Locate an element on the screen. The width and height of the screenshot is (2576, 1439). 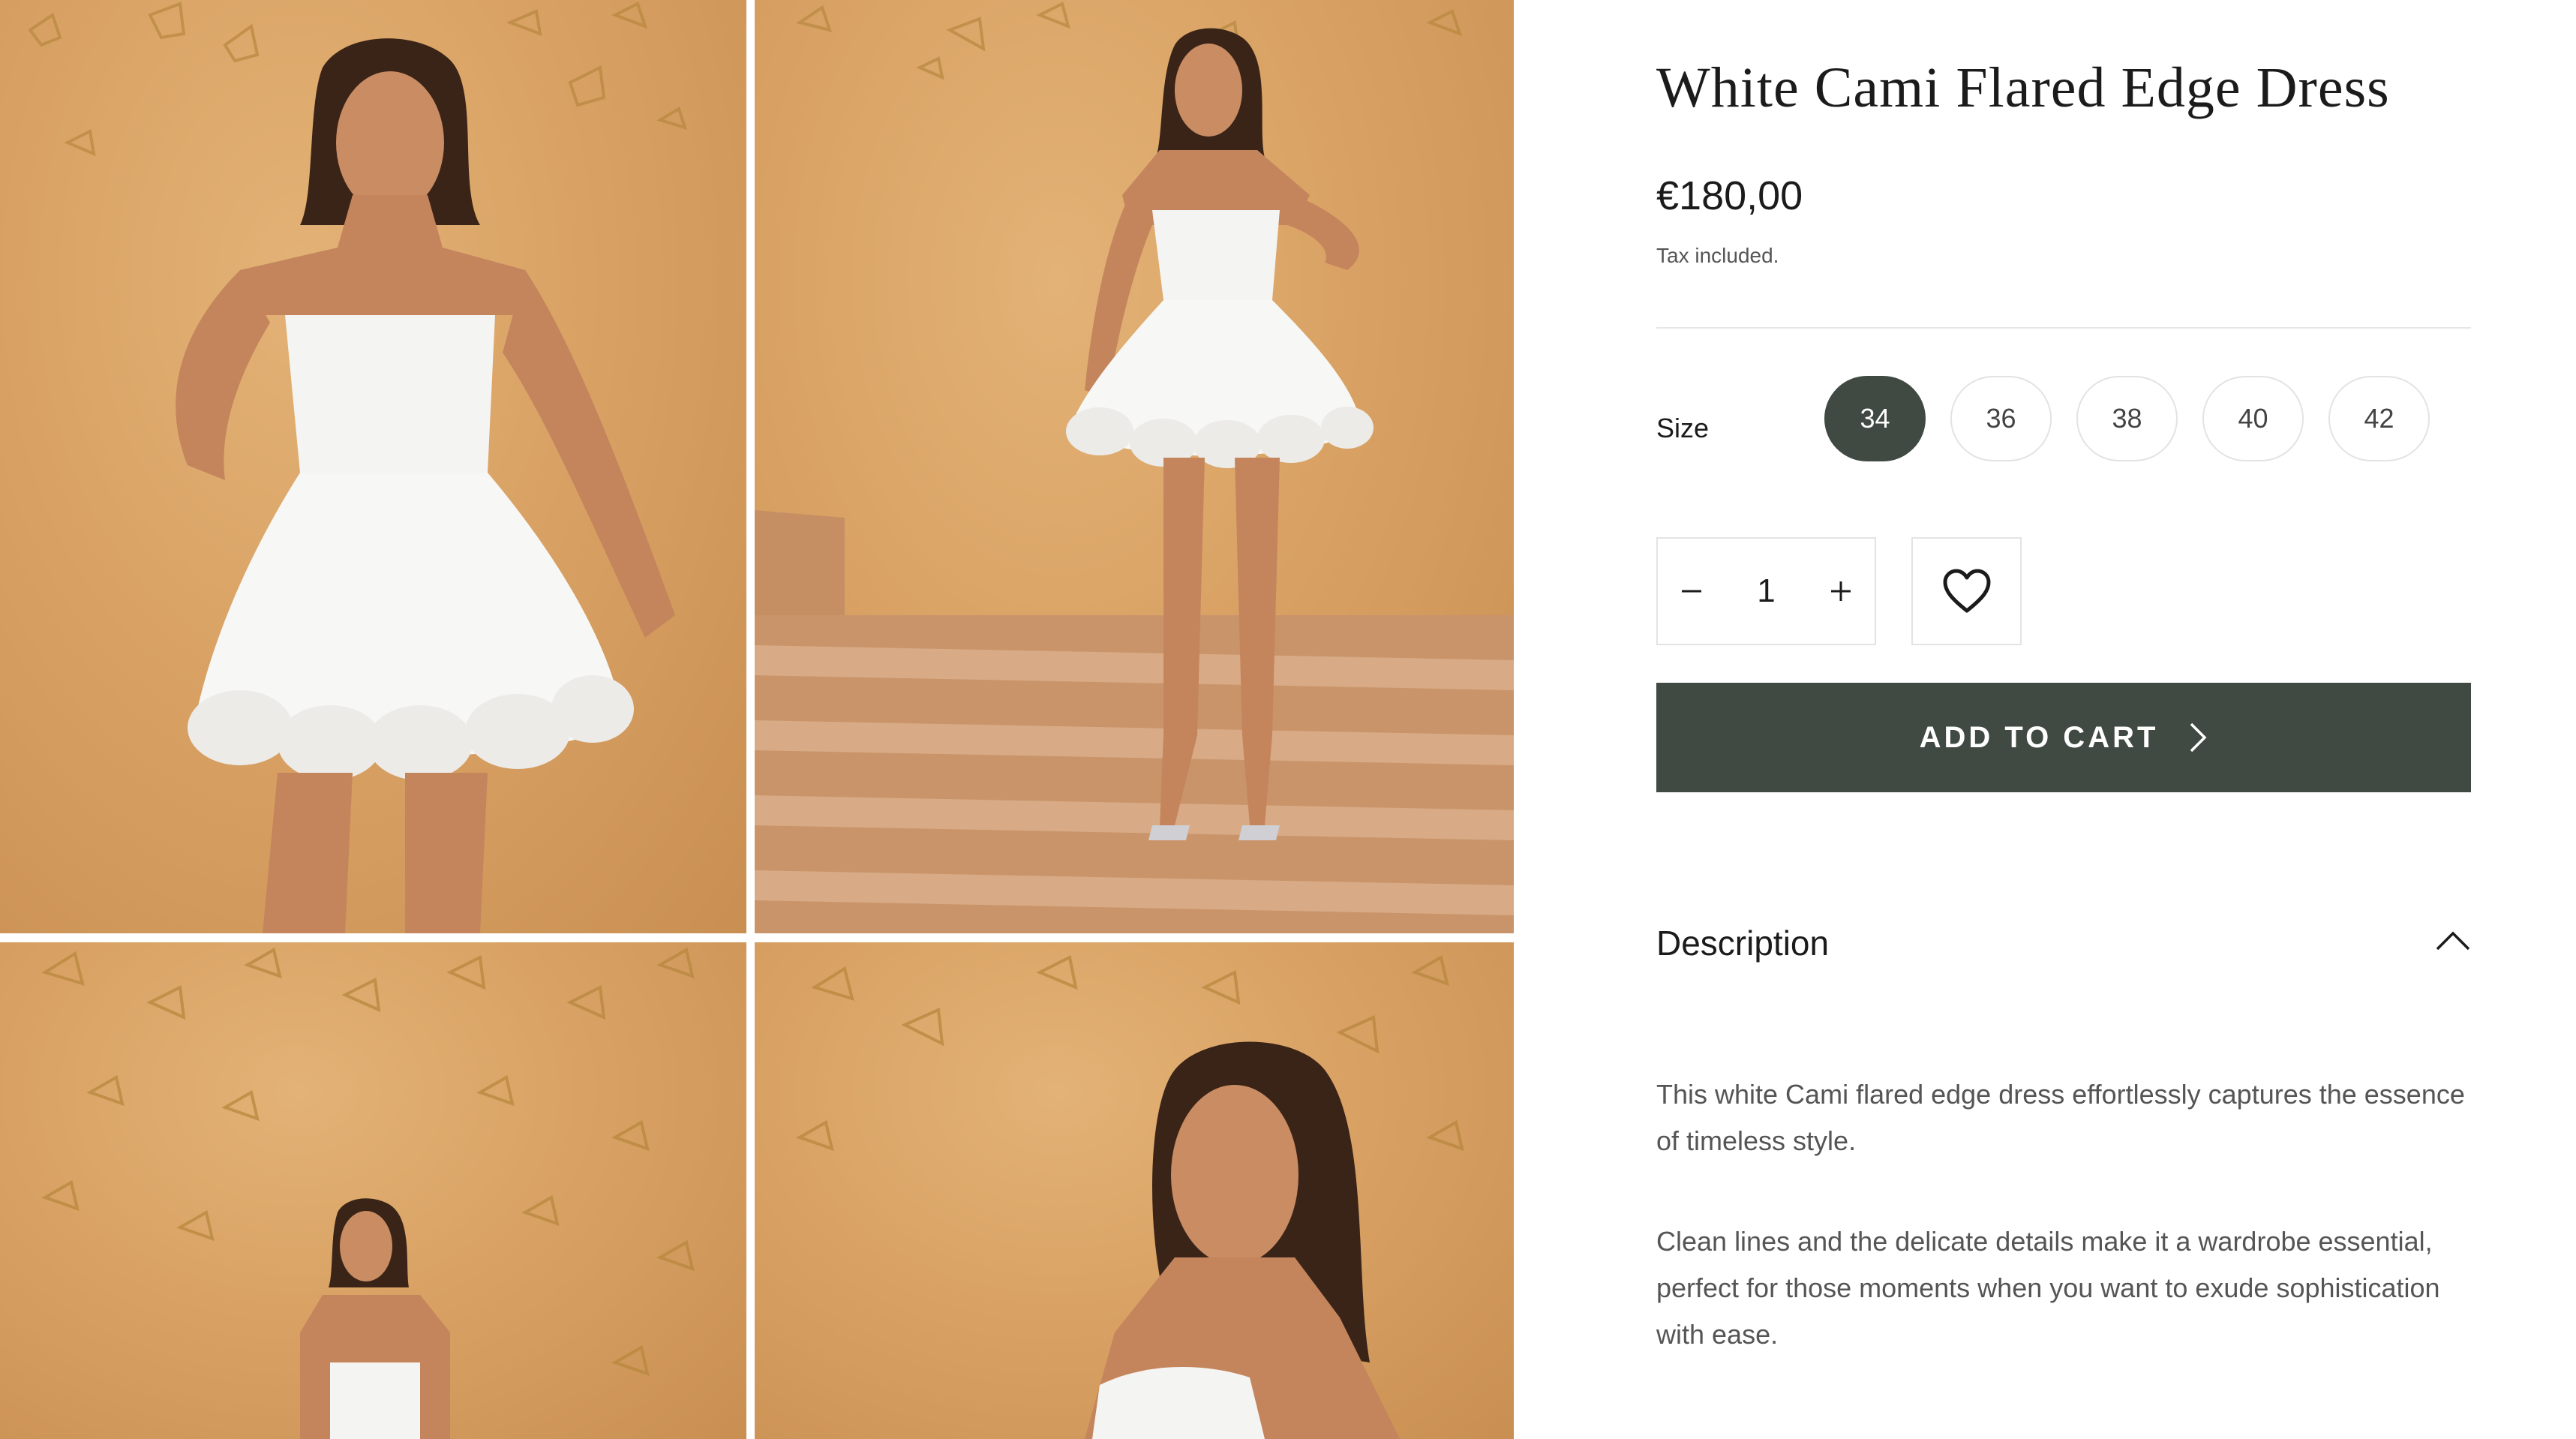
wishlist-button is located at coordinates (1966, 591).